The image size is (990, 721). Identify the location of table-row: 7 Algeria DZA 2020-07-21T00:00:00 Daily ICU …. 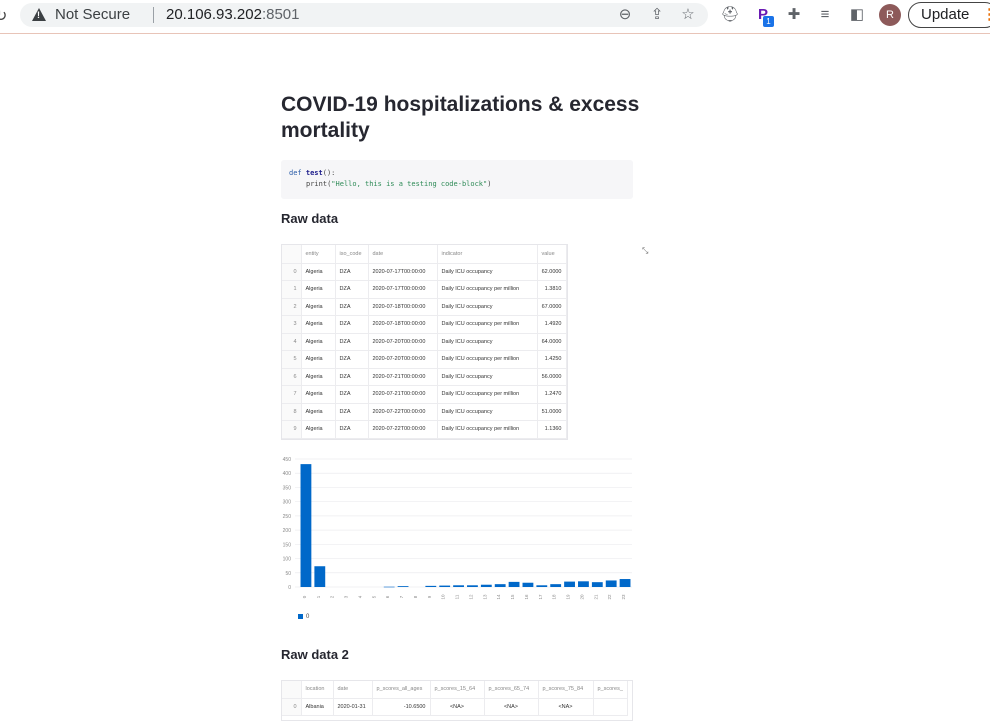
(424, 394).